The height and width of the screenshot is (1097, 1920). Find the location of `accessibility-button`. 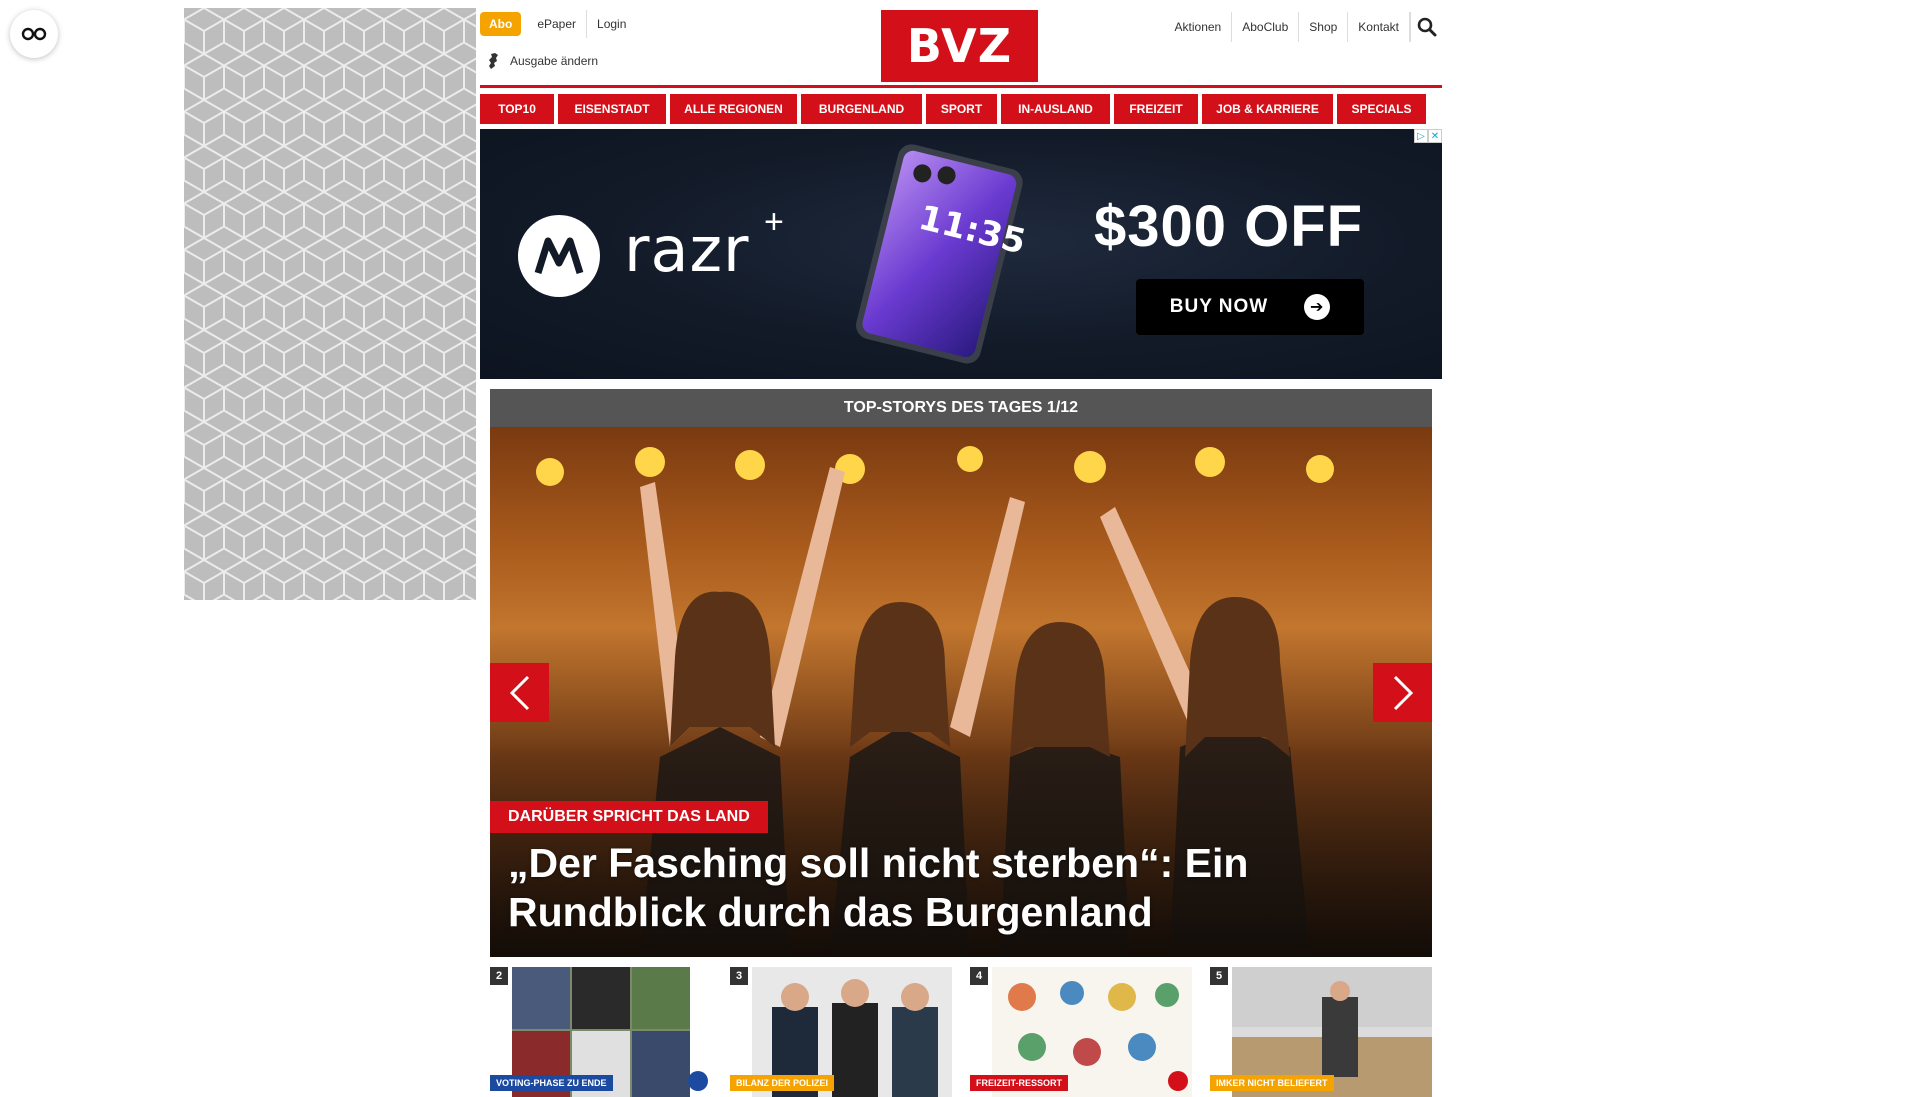

accessibility-button is located at coordinates (34, 34).